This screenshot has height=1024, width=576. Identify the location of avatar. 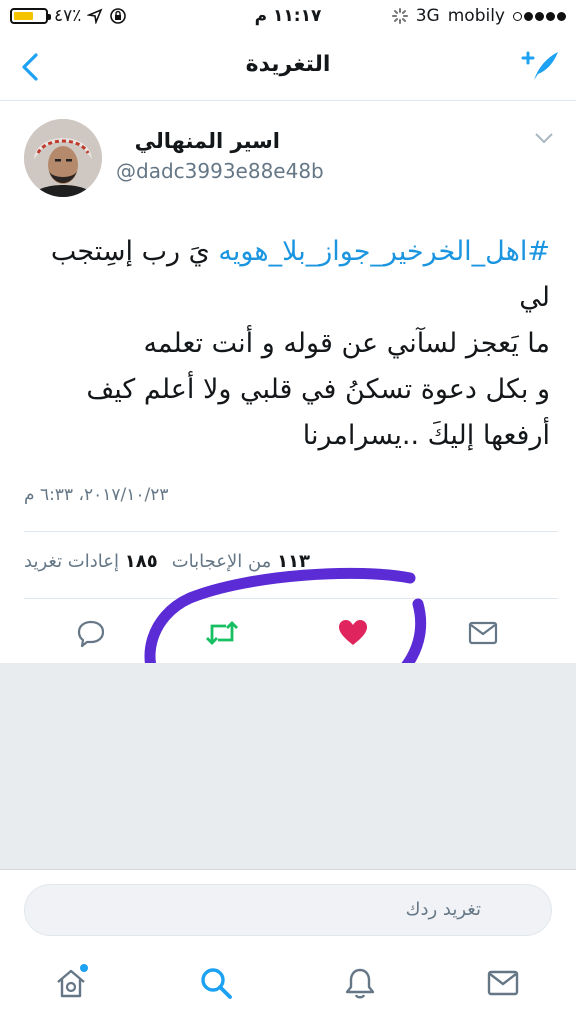
(63, 158).